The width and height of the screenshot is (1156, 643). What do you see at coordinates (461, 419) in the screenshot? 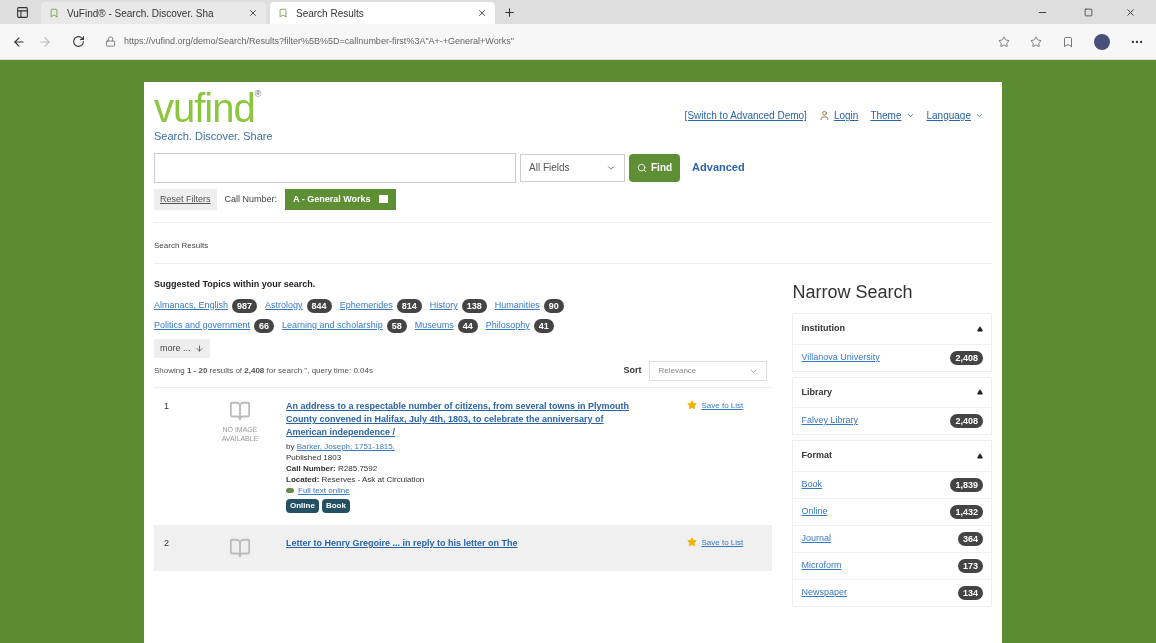
I see `result-title: An address to a respectable number of citizens, from several towns in Plymouth County convened in Halifax, July 4th, 1803, to celebrate the anniversary of American independence /` at bounding box center [461, 419].